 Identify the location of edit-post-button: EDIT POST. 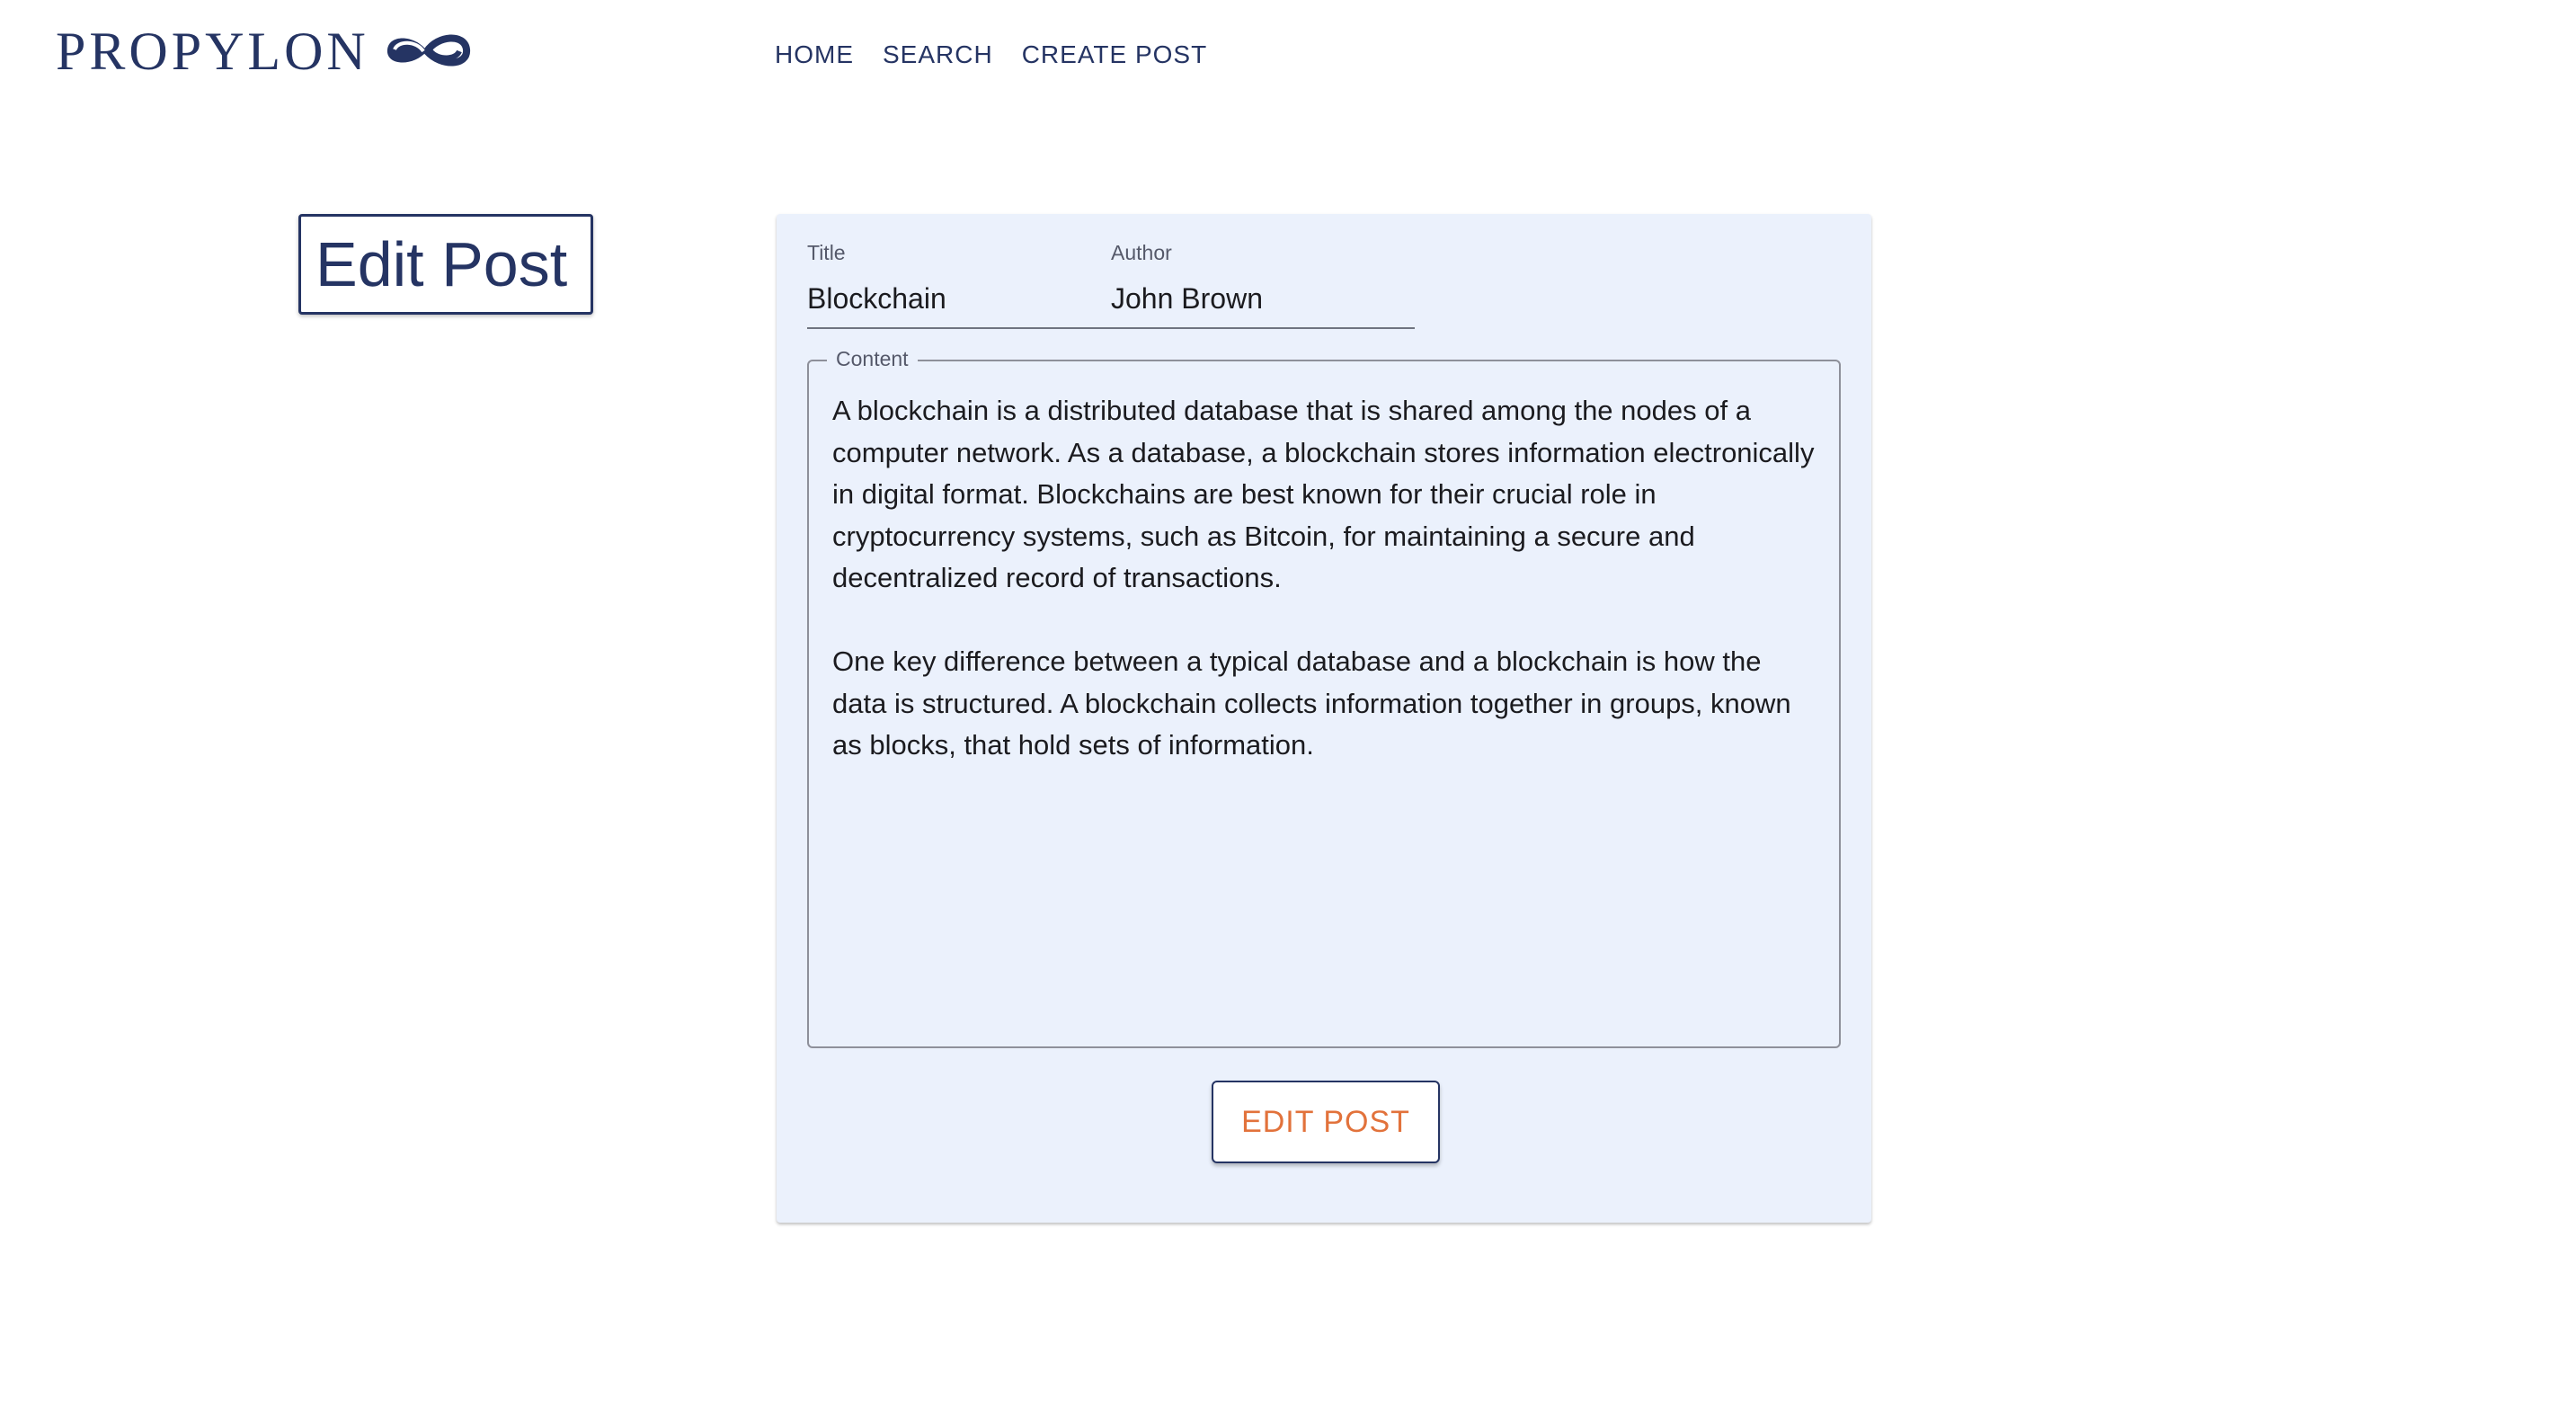
(1326, 1122).